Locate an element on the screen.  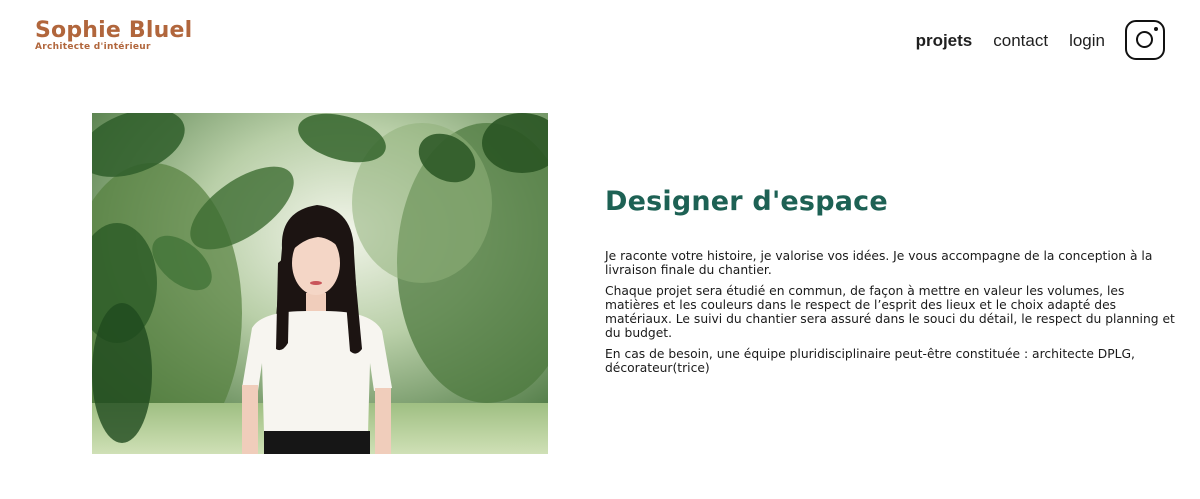
main-nav: projets contact login is located at coordinates (1010, 41).